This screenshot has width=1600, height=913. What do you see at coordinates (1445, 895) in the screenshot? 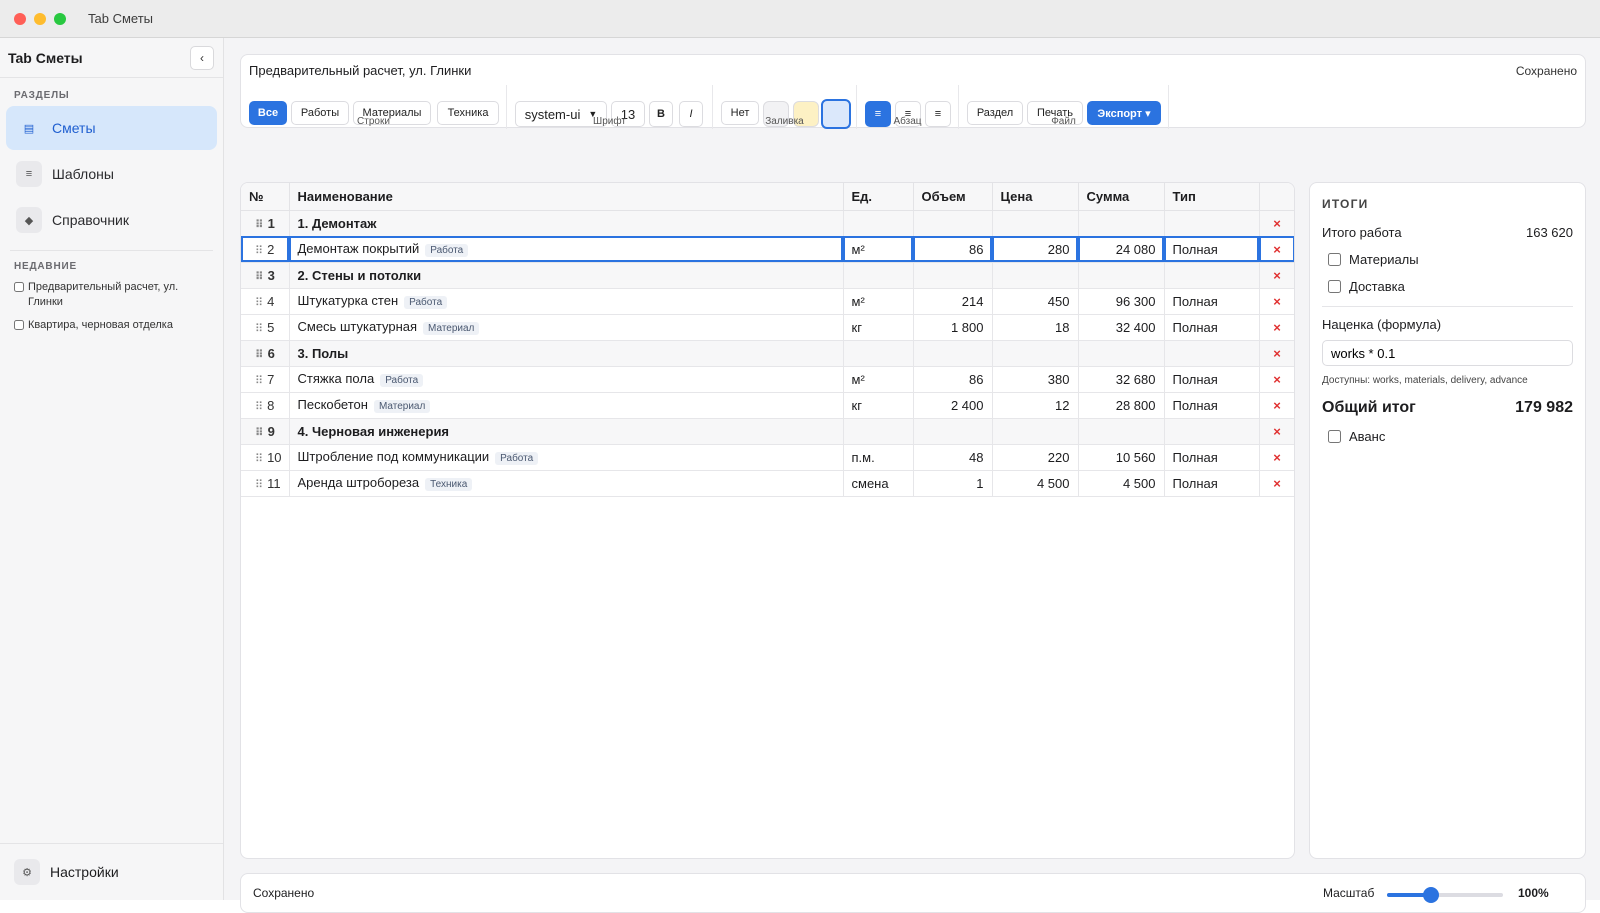
I see `zoom-slider` at bounding box center [1445, 895].